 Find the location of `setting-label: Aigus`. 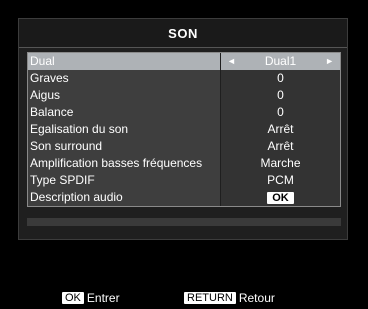

setting-label: Aigus is located at coordinates (124, 95).